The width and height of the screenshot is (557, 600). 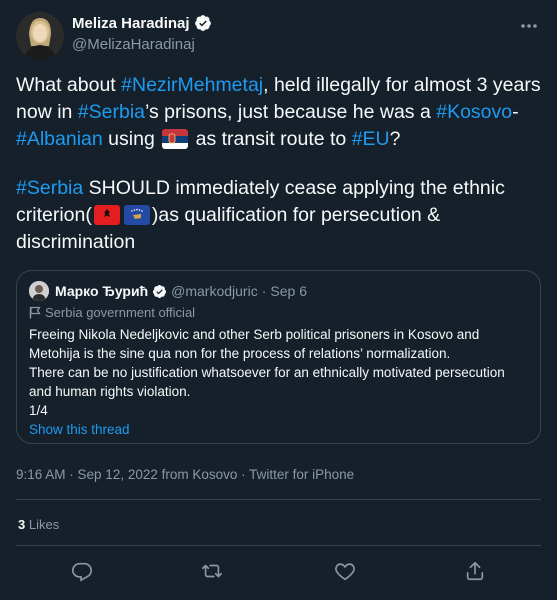 What do you see at coordinates (131, 139) in the screenshot?
I see `text-segment: using` at bounding box center [131, 139].